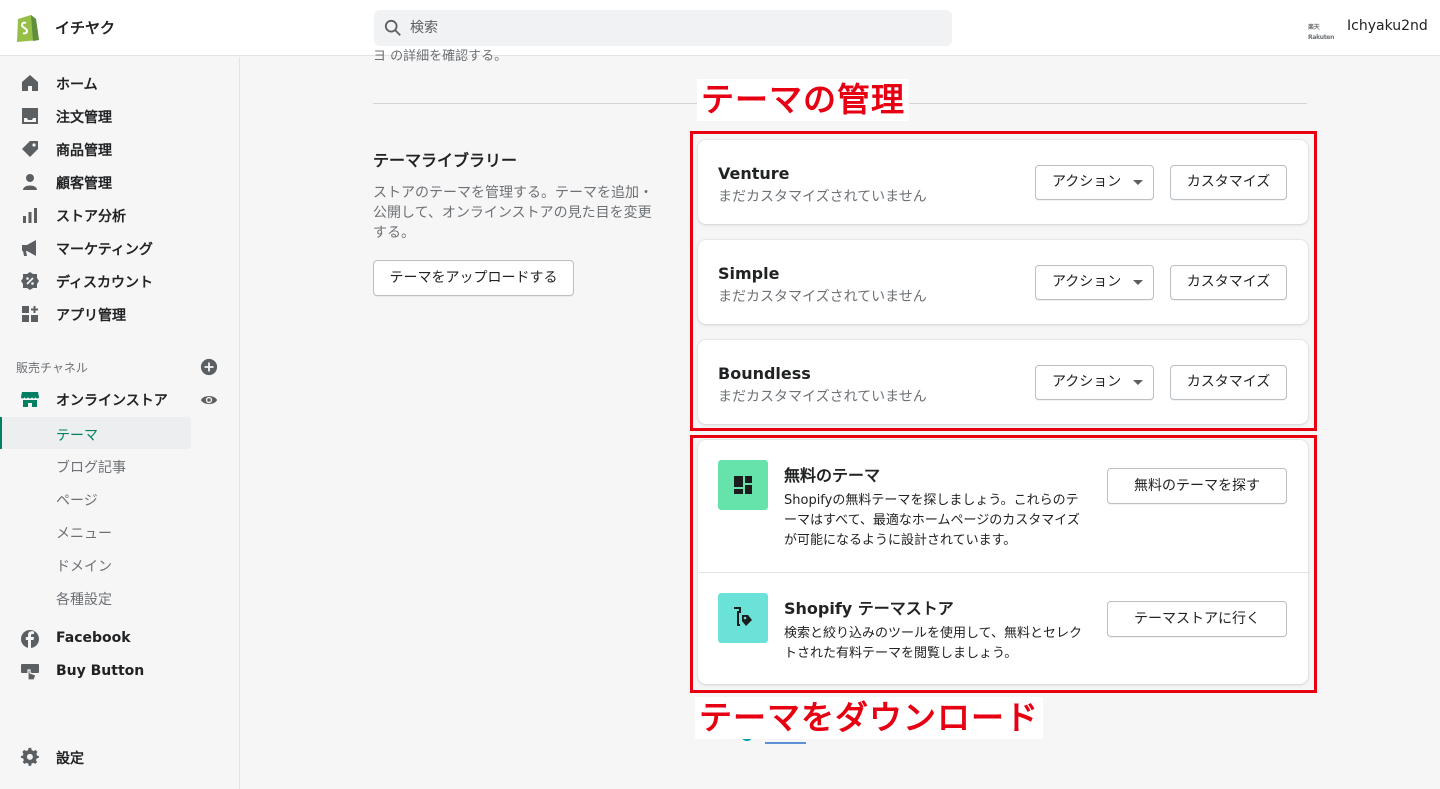 The image size is (1440, 789). I want to click on customer-icon, so click(30, 182).